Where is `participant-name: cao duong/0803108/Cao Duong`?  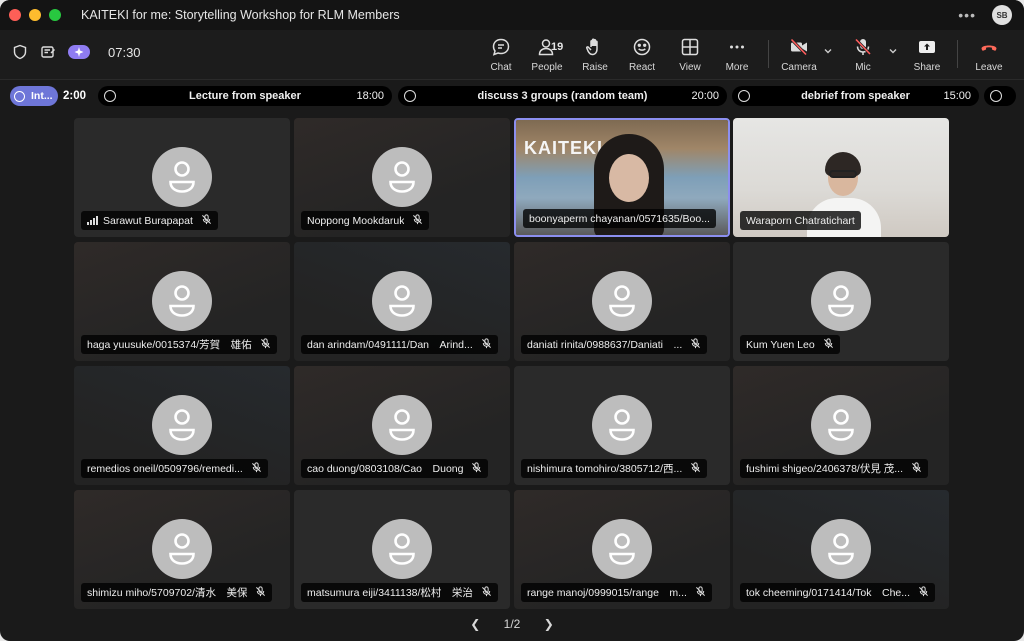 participant-name: cao duong/0803108/Cao Duong is located at coordinates (385, 469).